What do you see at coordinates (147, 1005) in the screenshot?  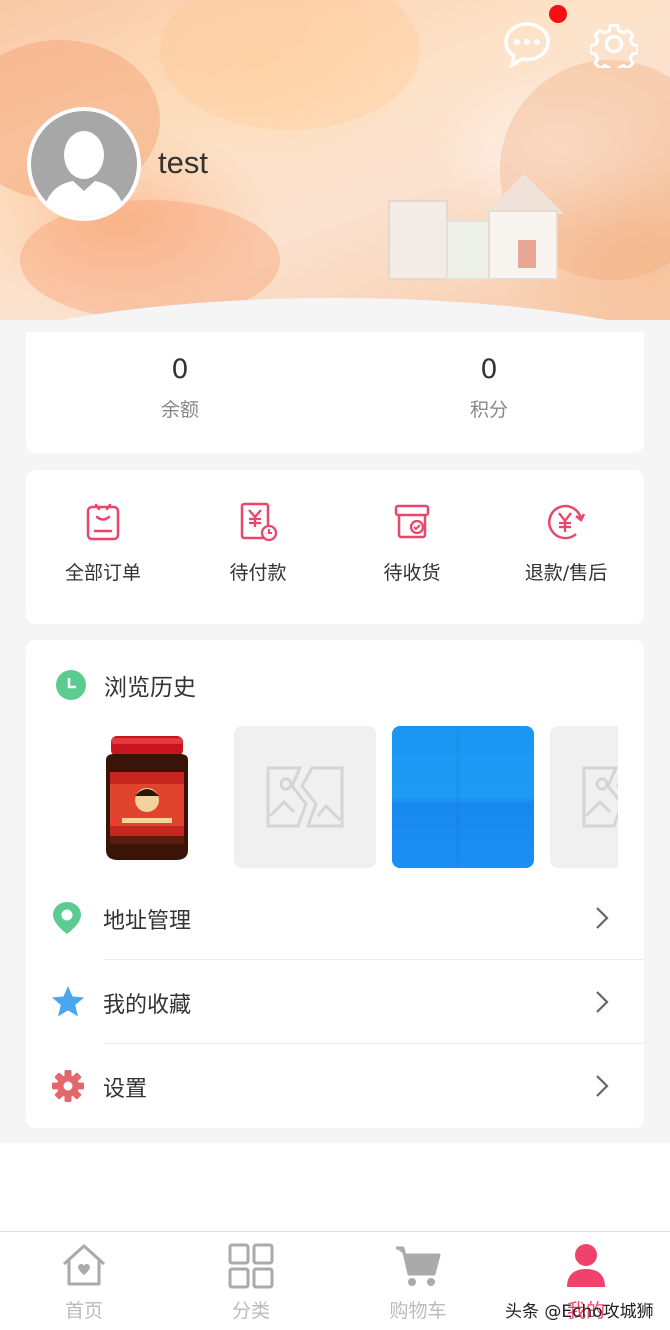 I see `menu-favorites-label: 我的收藏` at bounding box center [147, 1005].